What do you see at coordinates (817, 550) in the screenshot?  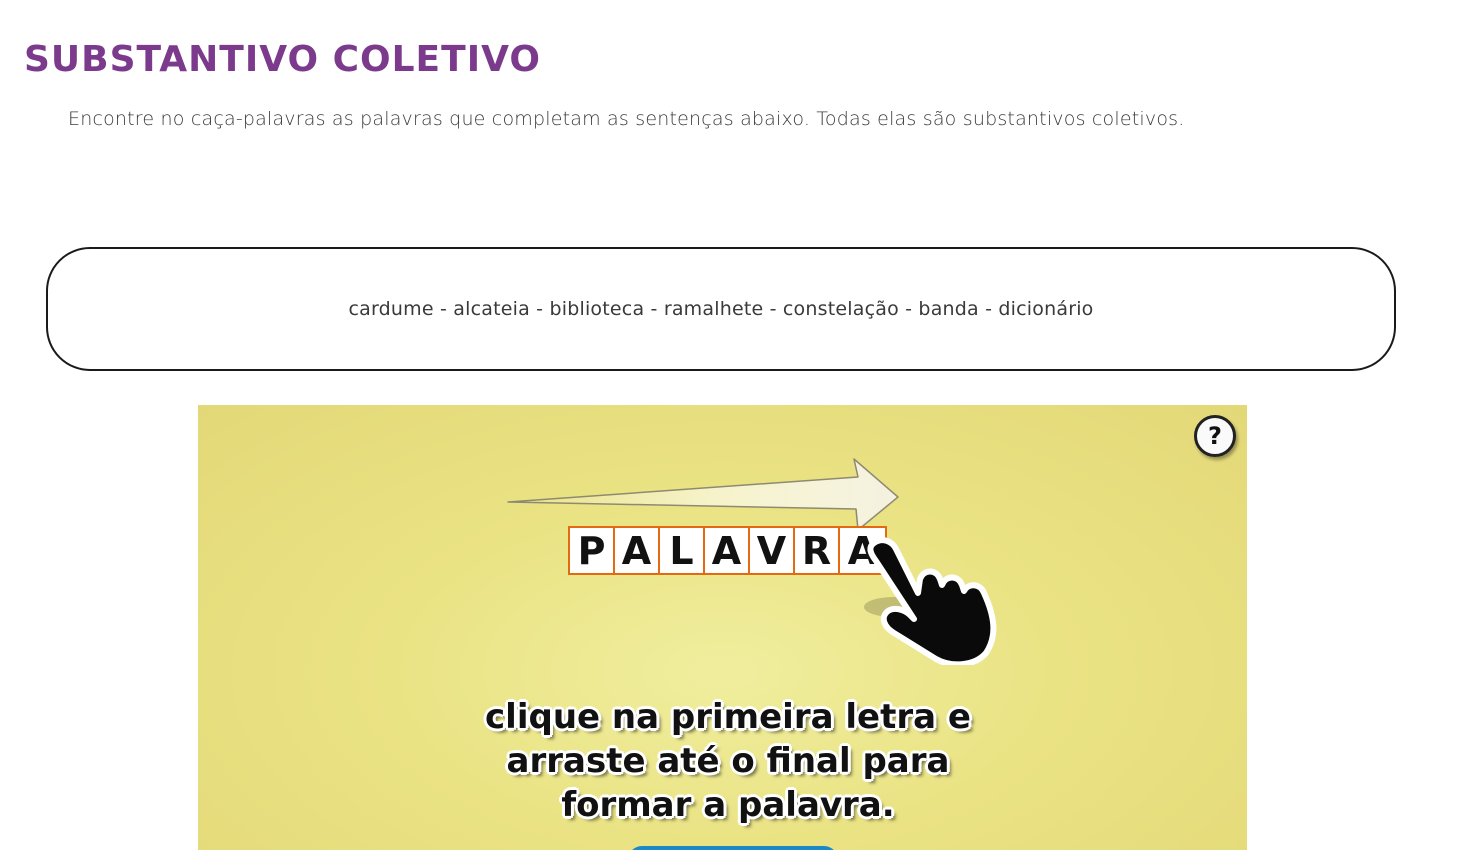 I see `demo-letter: R` at bounding box center [817, 550].